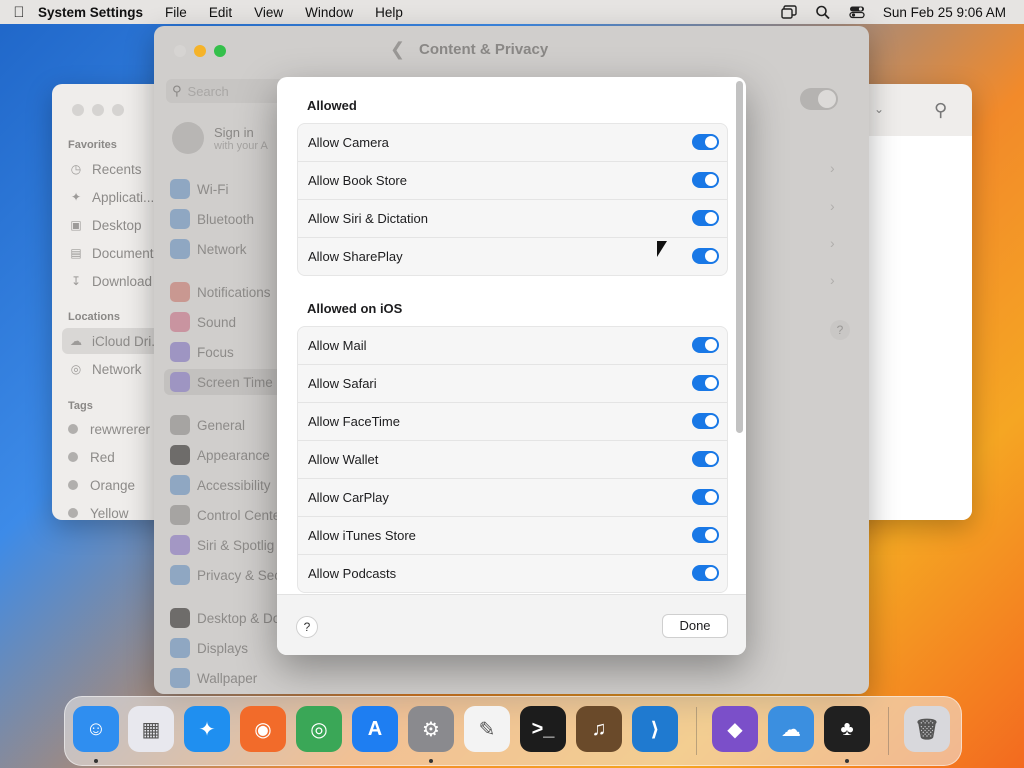 Image resolution: width=1024 pixels, height=768 pixels. I want to click on cloud-icon: ☁, so click(76, 341).